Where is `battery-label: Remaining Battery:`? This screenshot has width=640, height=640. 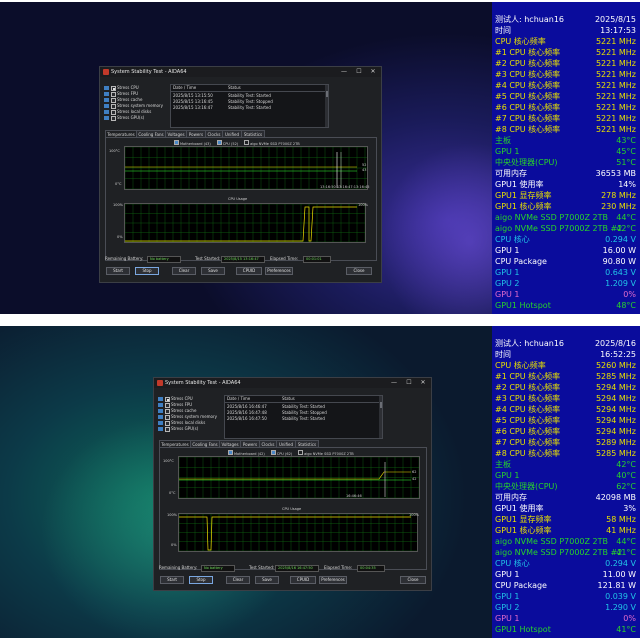
battery-label: Remaining Battery: is located at coordinates (124, 258).